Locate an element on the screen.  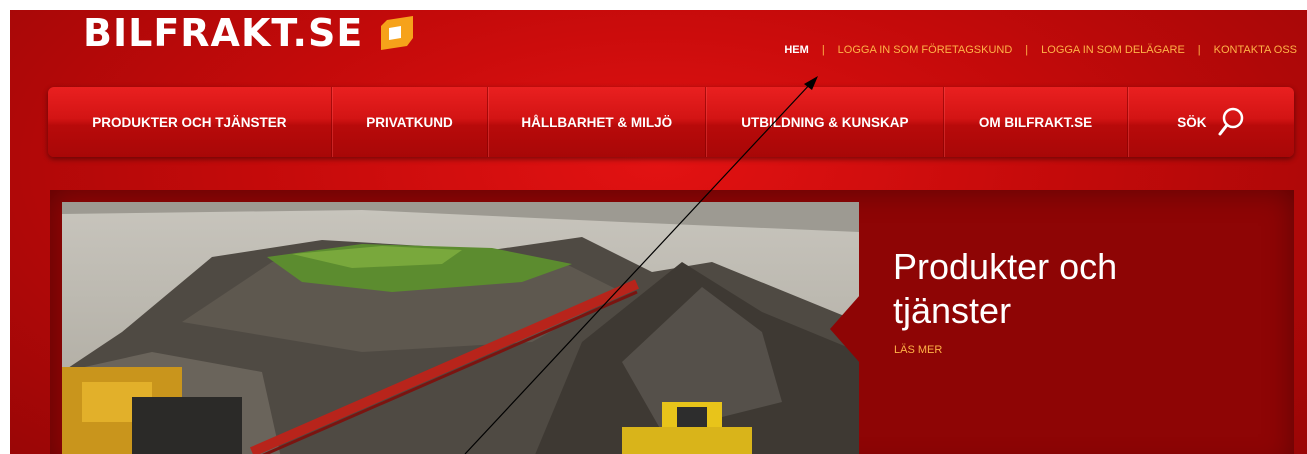
top-nav-login-partner-link: LOGGA IN SOM DELÄGARE is located at coordinates (1113, 50).